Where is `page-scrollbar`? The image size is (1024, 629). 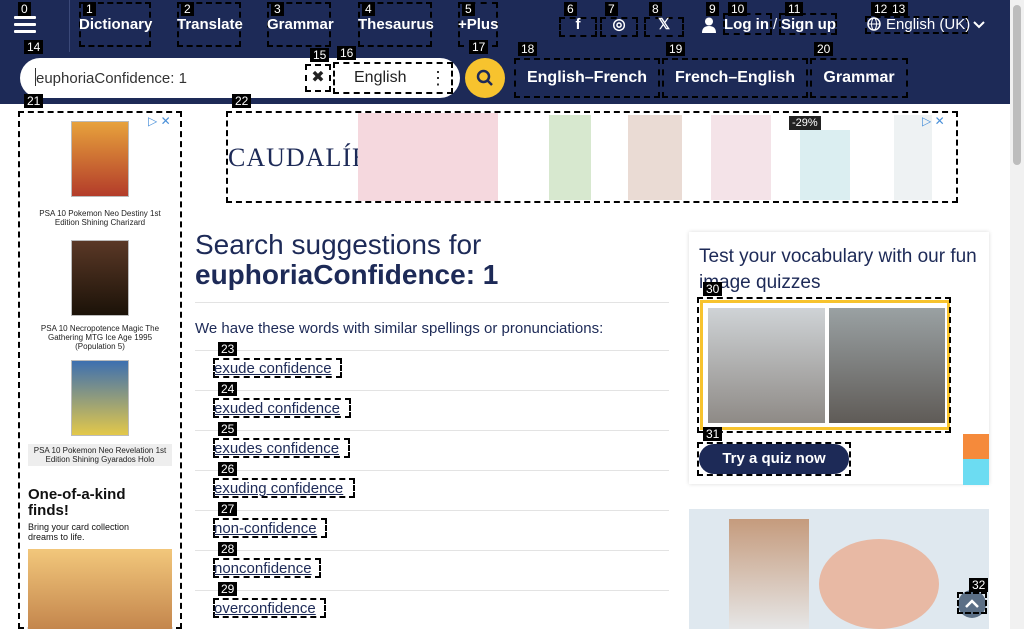
page-scrollbar is located at coordinates (1017, 314).